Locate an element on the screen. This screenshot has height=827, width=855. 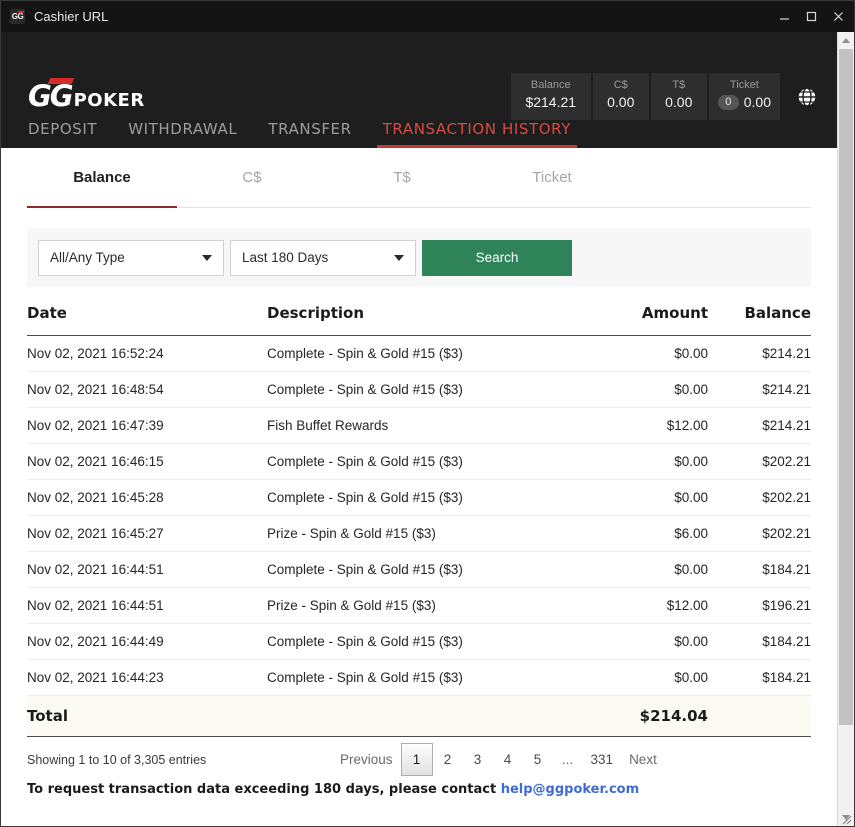
ticket-value-wrap: 0 0.00 is located at coordinates (744, 102).